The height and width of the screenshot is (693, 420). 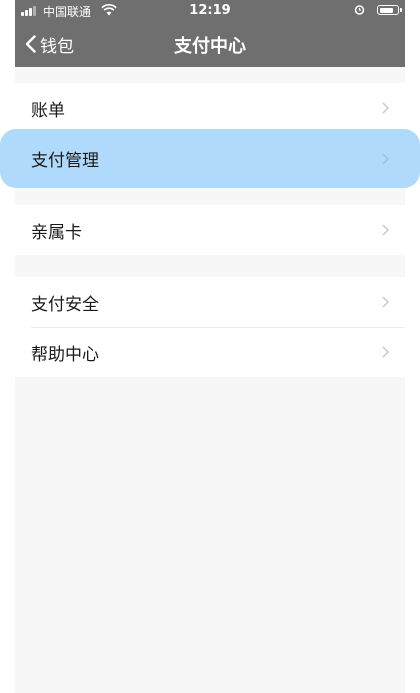 I want to click on menu-item-bill: 账单, so click(x=210, y=108).